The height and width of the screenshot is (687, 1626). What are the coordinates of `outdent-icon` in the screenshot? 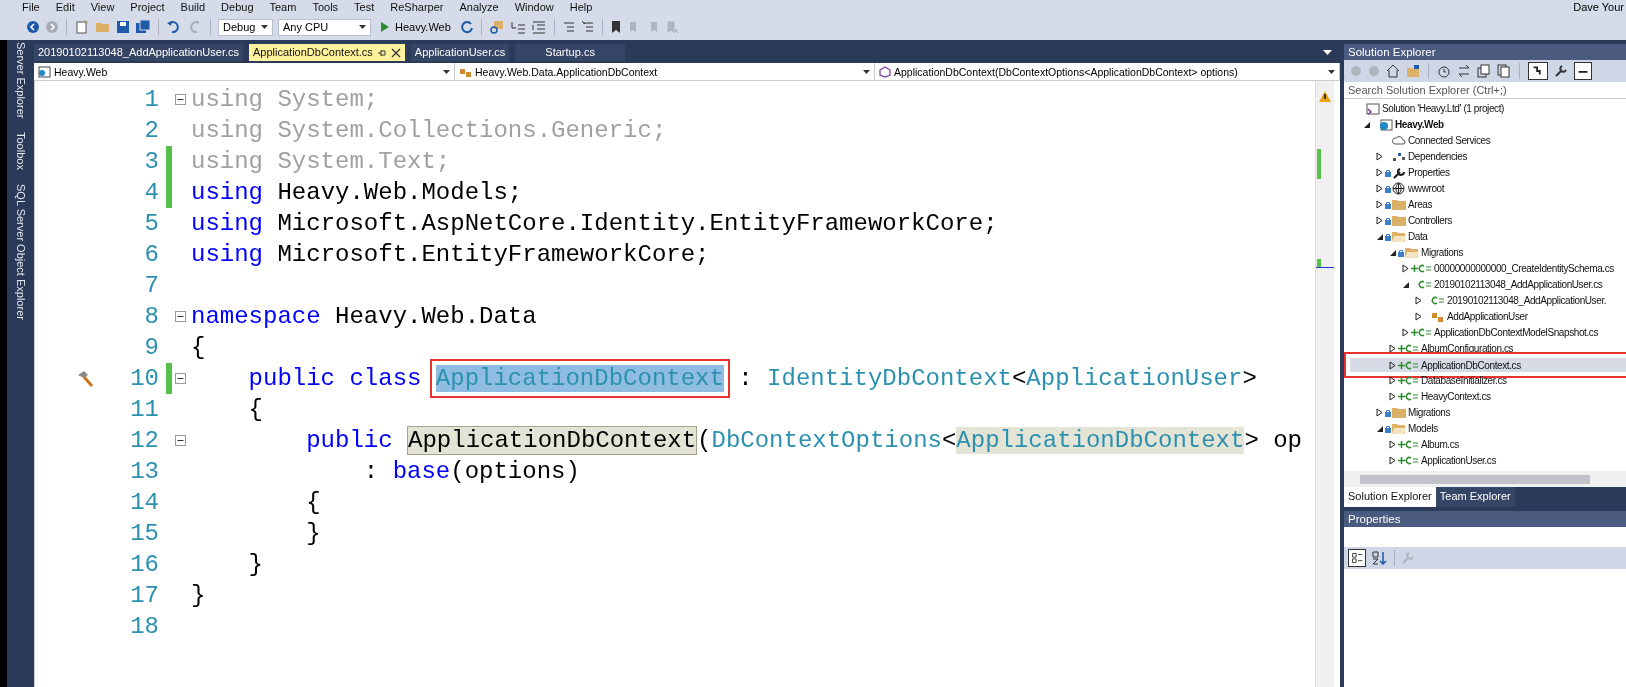 It's located at (538, 27).